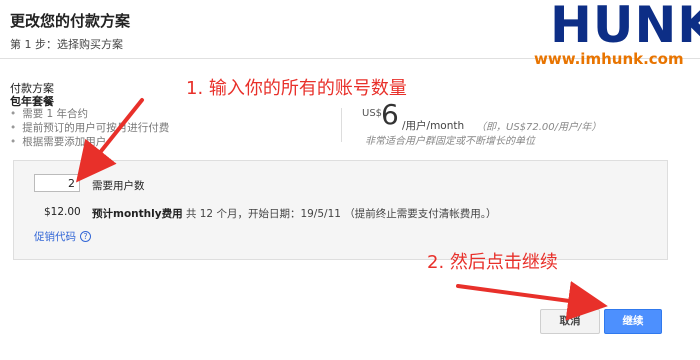 The width and height of the screenshot is (700, 360). I want to click on plan-feature-item: 根据需要添加用户, so click(89, 142).